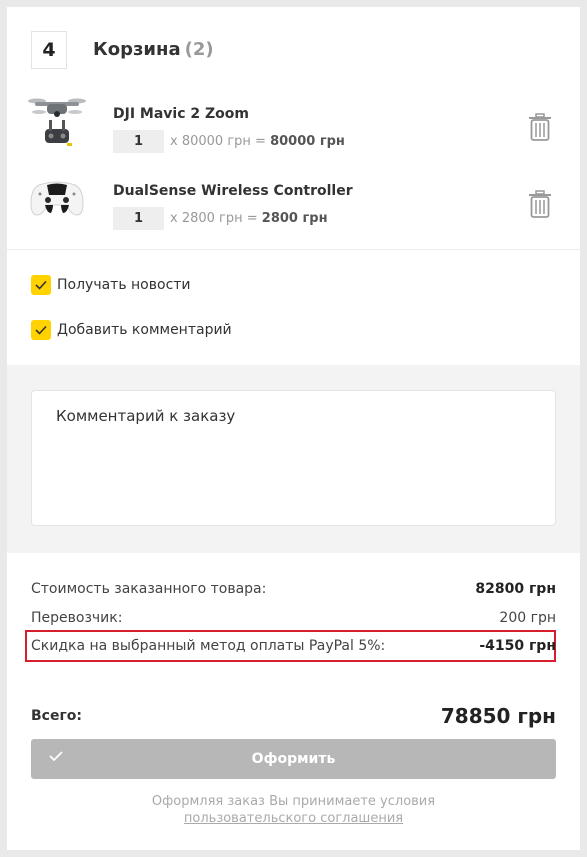 The width and height of the screenshot is (587, 857). Describe the element at coordinates (77, 618) in the screenshot. I see `carrier-label: Перевозчик:` at that location.